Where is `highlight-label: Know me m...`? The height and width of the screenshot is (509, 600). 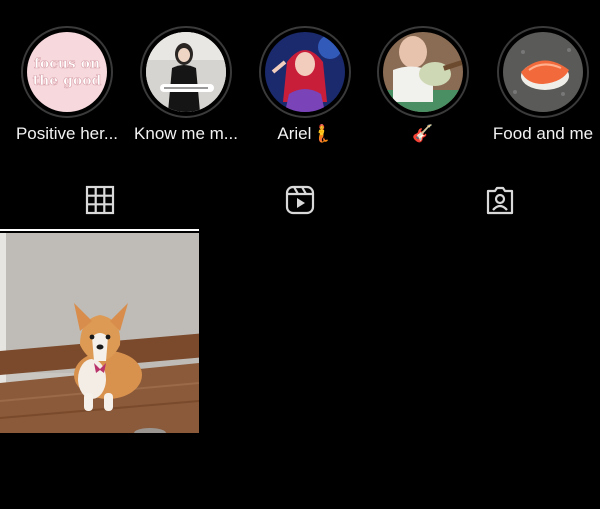 highlight-label: Know me m... is located at coordinates (186, 133).